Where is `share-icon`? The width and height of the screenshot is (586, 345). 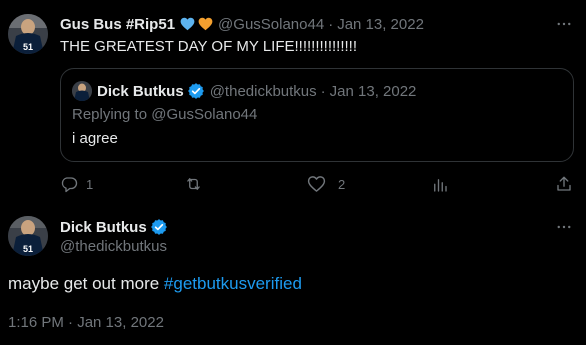 share-icon is located at coordinates (564, 183).